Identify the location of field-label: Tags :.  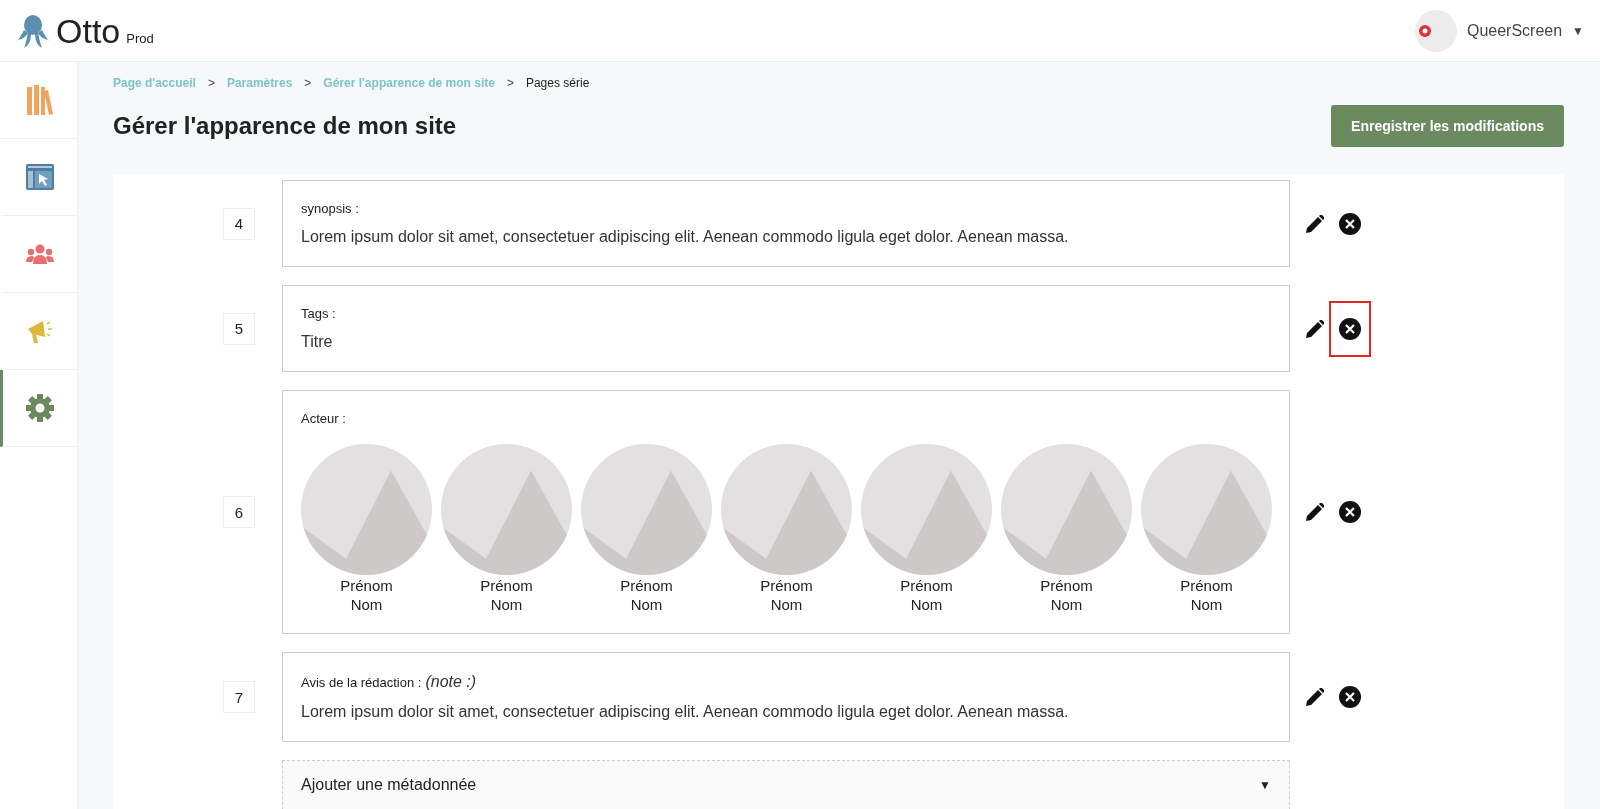
(318, 313).